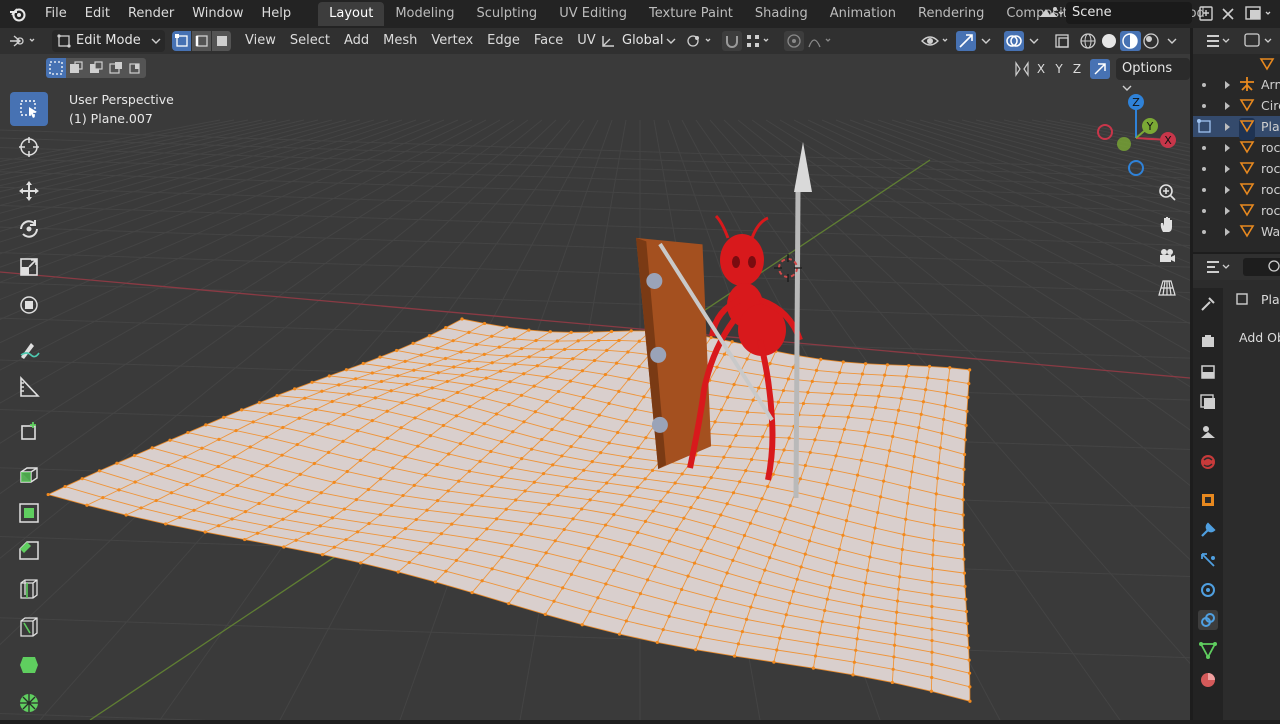 The image size is (1280, 724). What do you see at coordinates (966, 41) in the screenshot?
I see `gizmo-toggle-icon` at bounding box center [966, 41].